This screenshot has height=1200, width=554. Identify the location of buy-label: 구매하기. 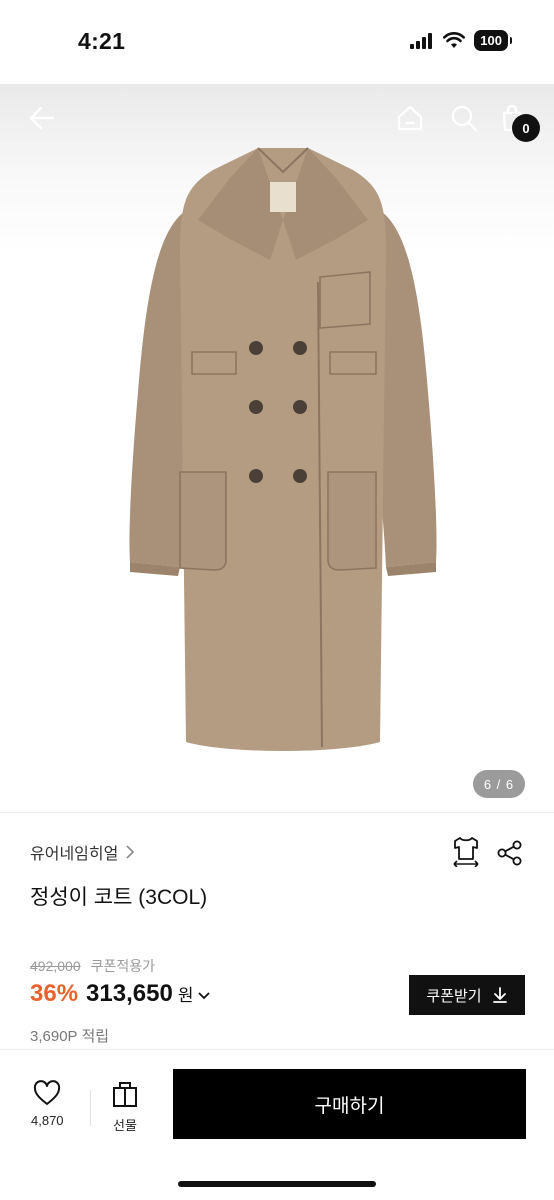
(349, 1106).